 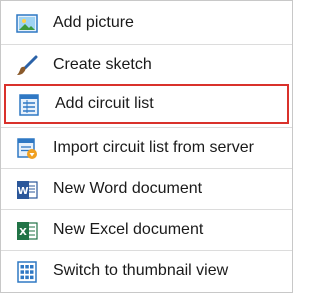 What do you see at coordinates (146, 23) in the screenshot?
I see `menu-item-add-picture: Add picture` at bounding box center [146, 23].